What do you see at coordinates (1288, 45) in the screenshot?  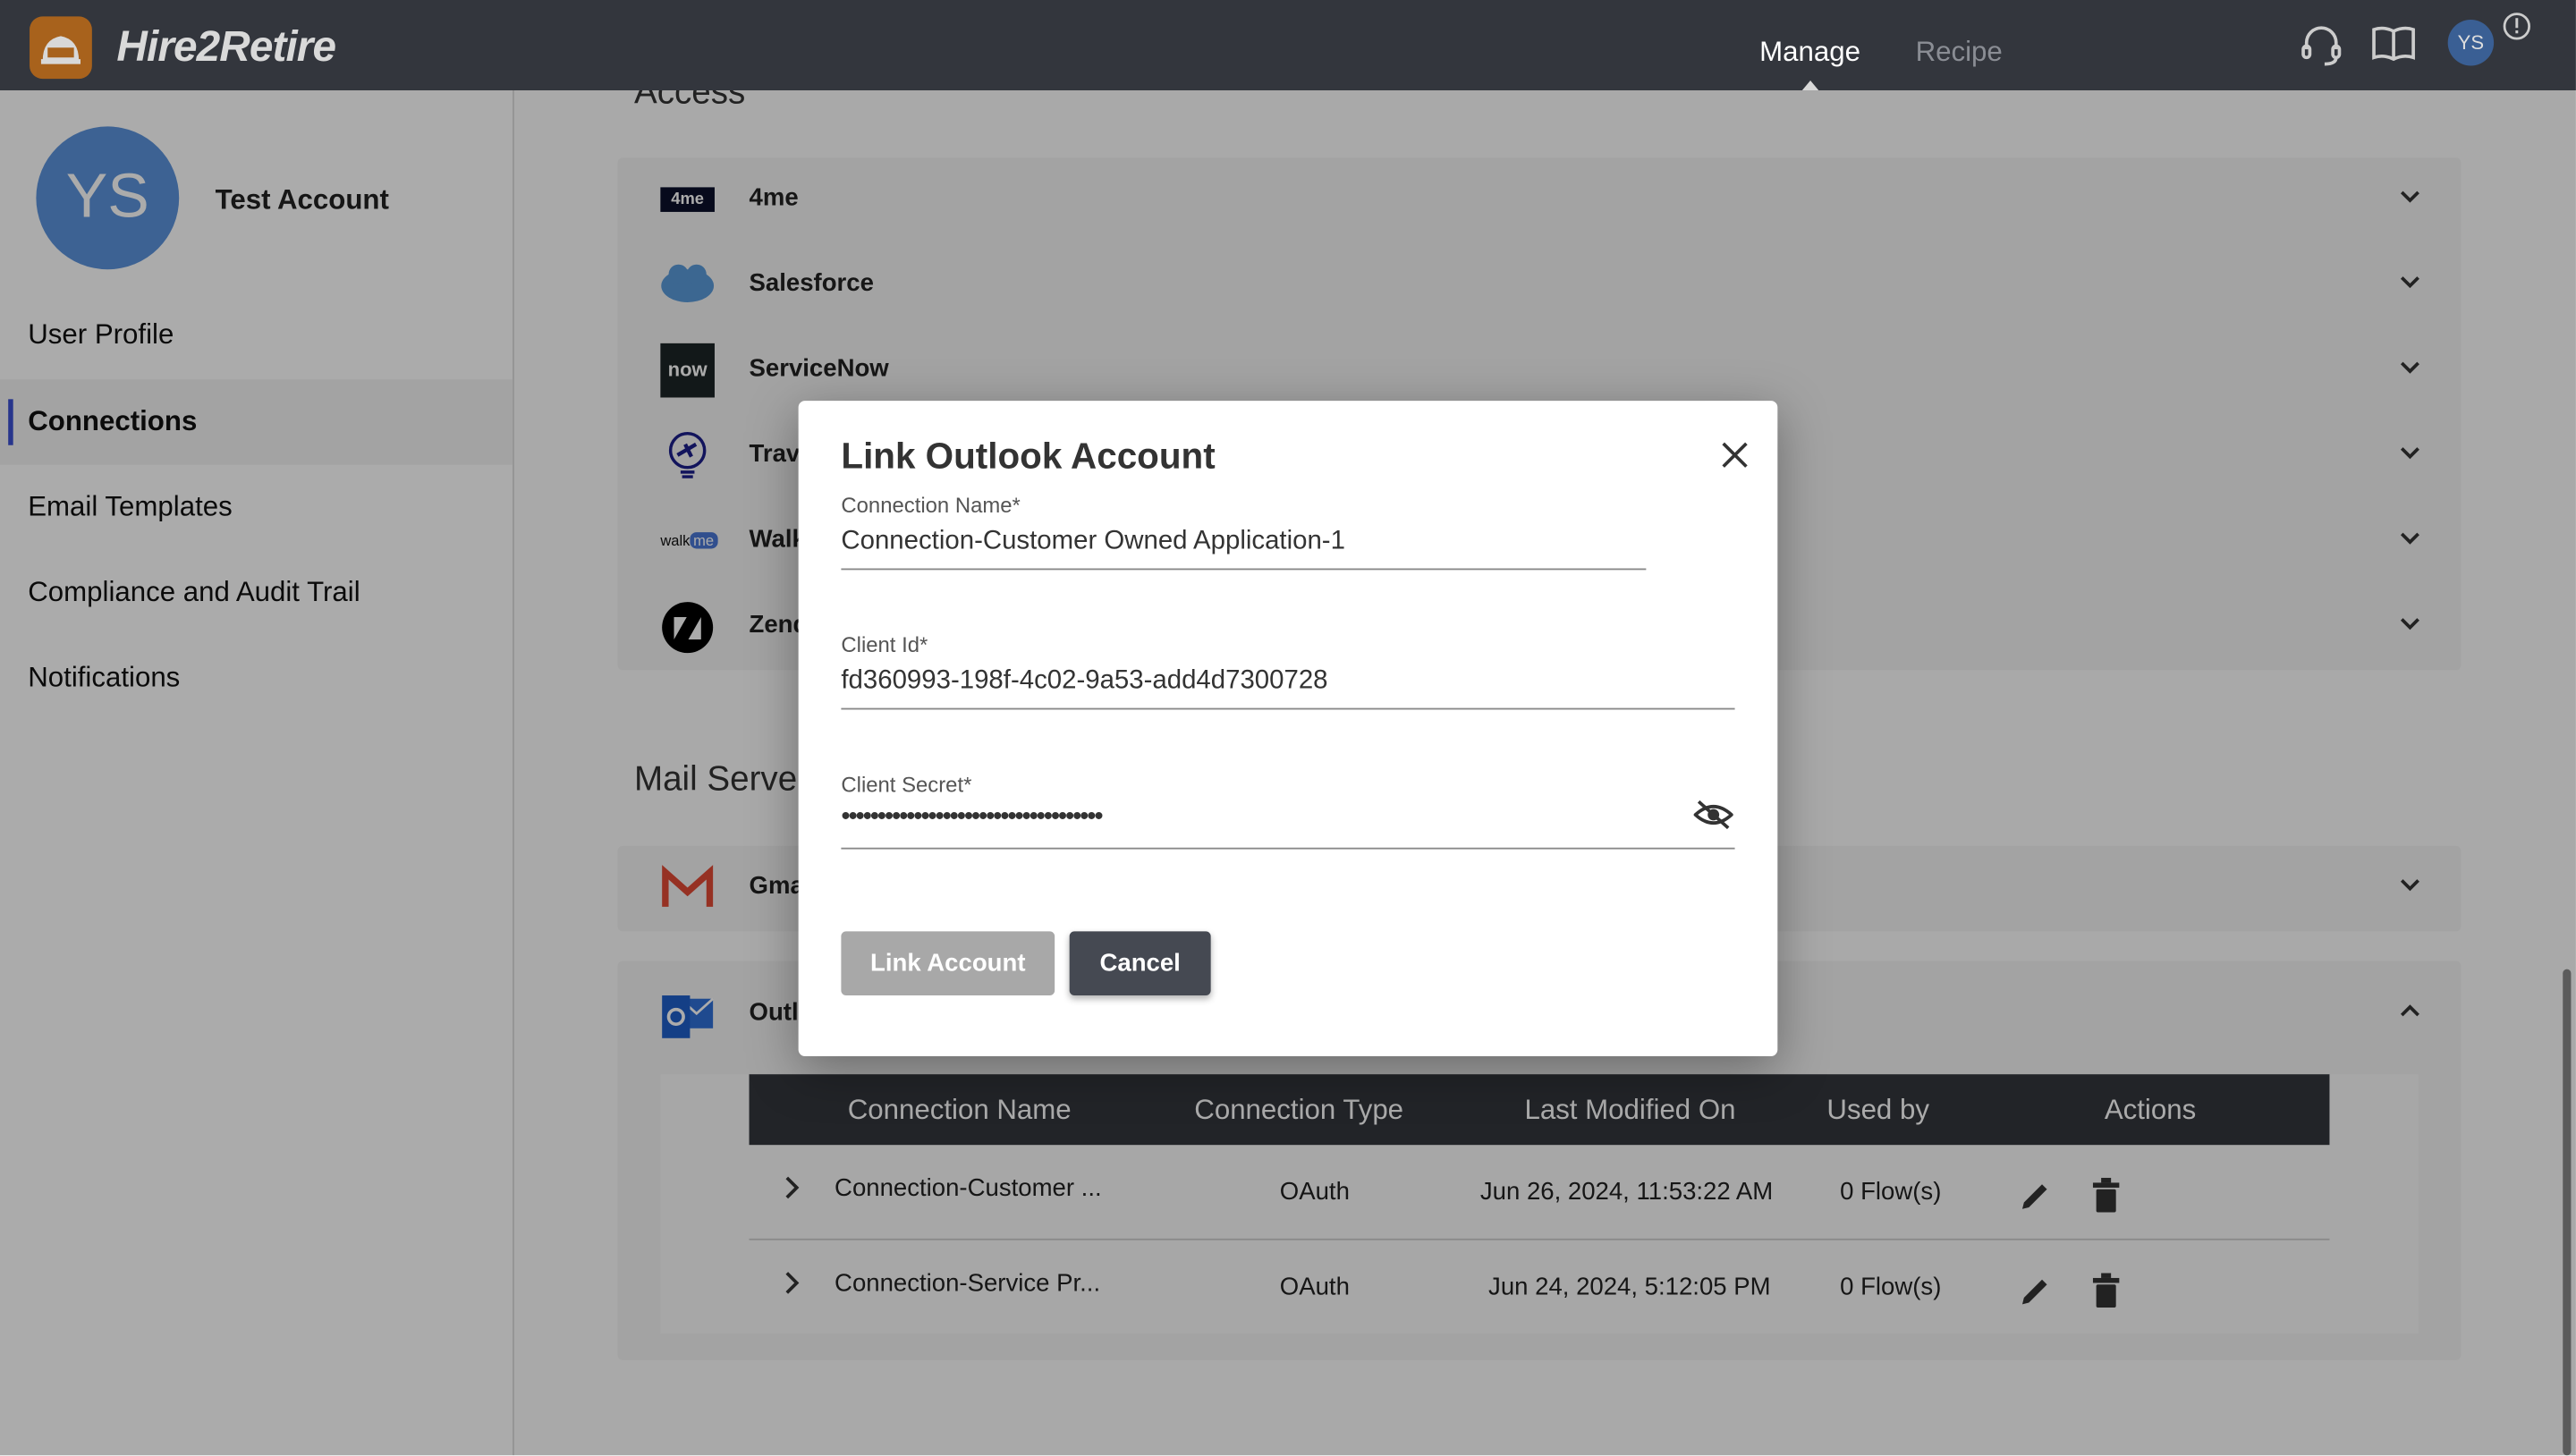 I see `top-bar: Hire2Retire Manage Recipe YS` at bounding box center [1288, 45].